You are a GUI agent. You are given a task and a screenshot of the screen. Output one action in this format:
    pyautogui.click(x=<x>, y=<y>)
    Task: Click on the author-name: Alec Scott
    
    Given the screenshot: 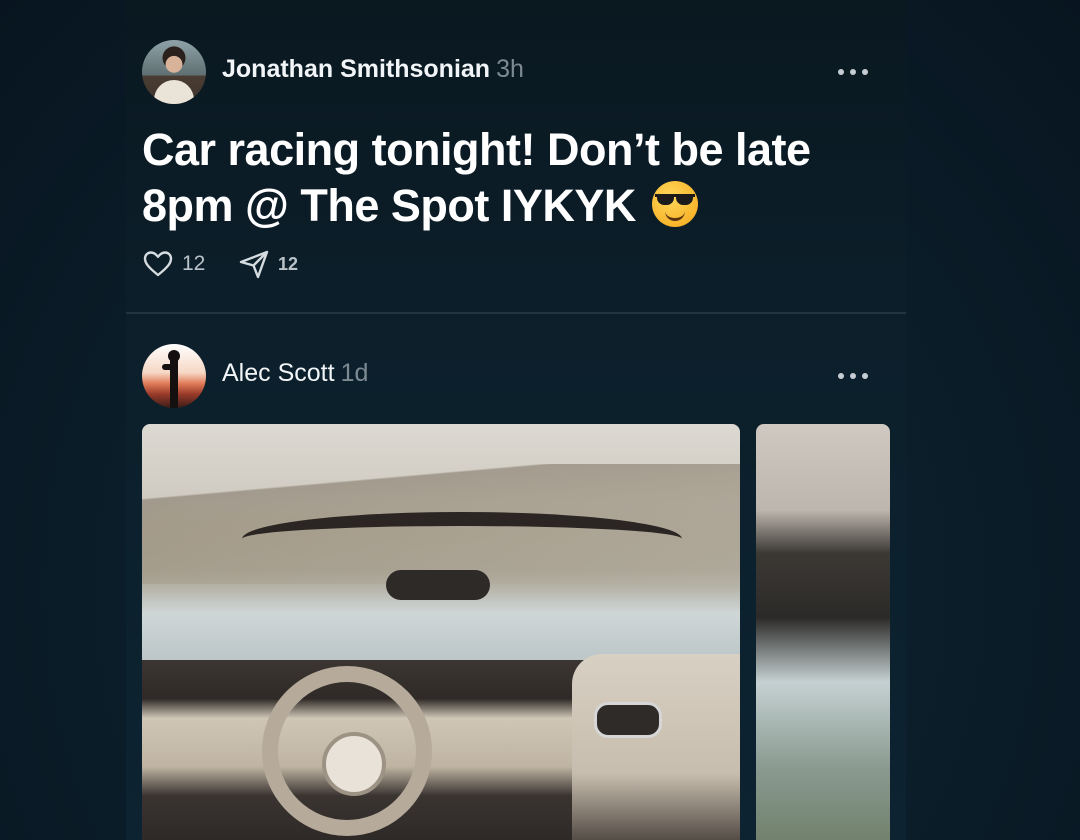 What is the action you would take?
    pyautogui.click(x=278, y=373)
    